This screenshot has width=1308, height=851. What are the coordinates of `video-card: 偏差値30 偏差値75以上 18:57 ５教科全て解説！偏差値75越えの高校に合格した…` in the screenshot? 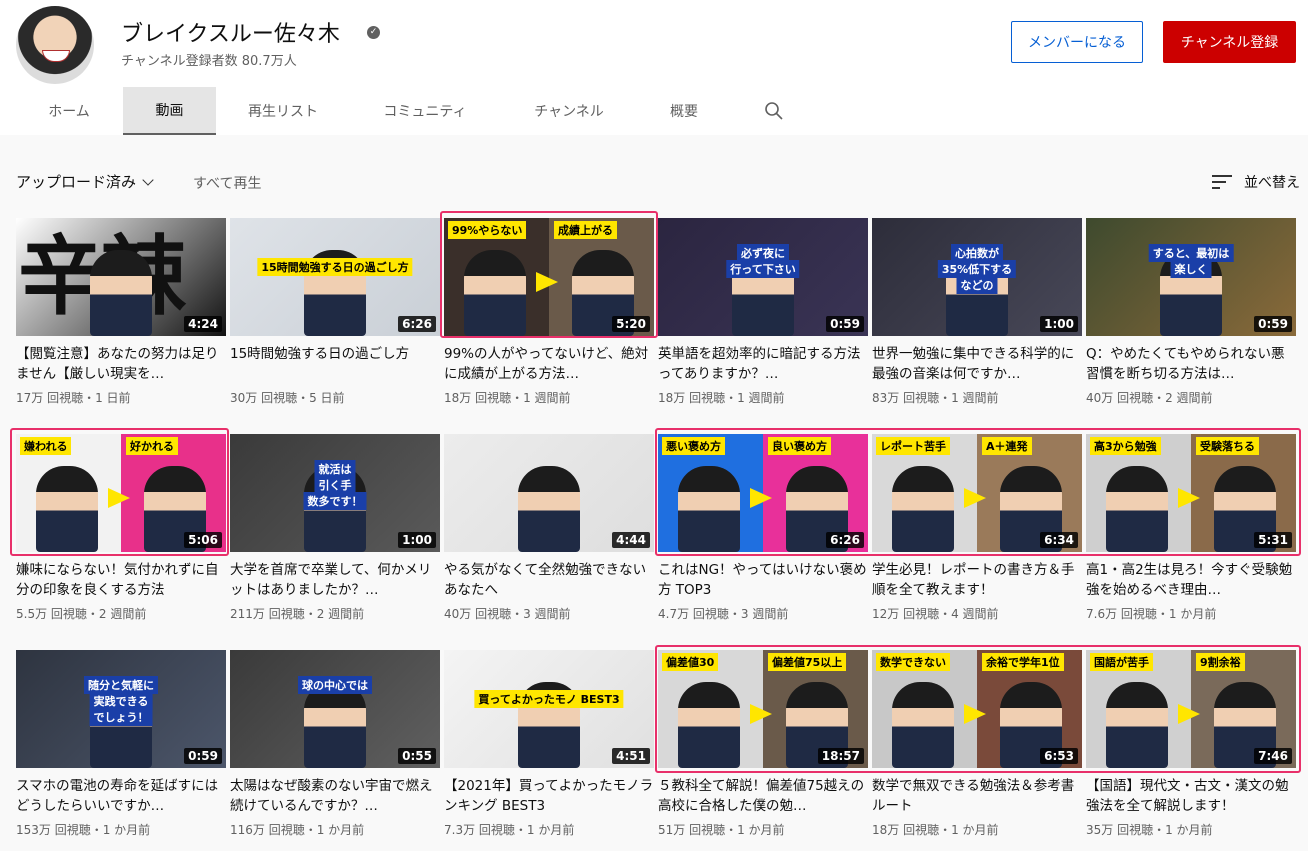 It's located at (763, 744).